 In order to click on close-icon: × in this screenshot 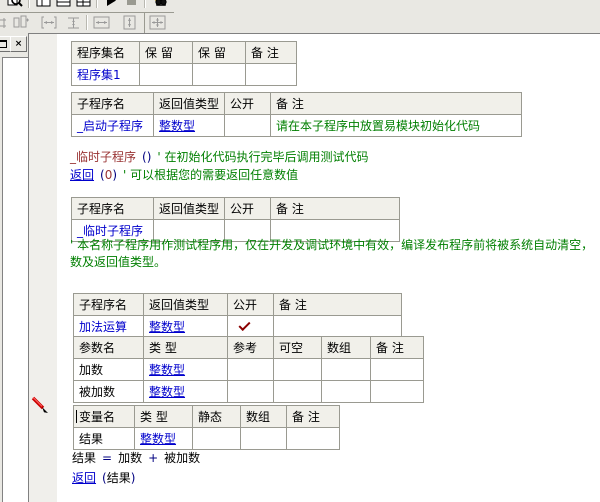, I will do `click(18, 43)`.